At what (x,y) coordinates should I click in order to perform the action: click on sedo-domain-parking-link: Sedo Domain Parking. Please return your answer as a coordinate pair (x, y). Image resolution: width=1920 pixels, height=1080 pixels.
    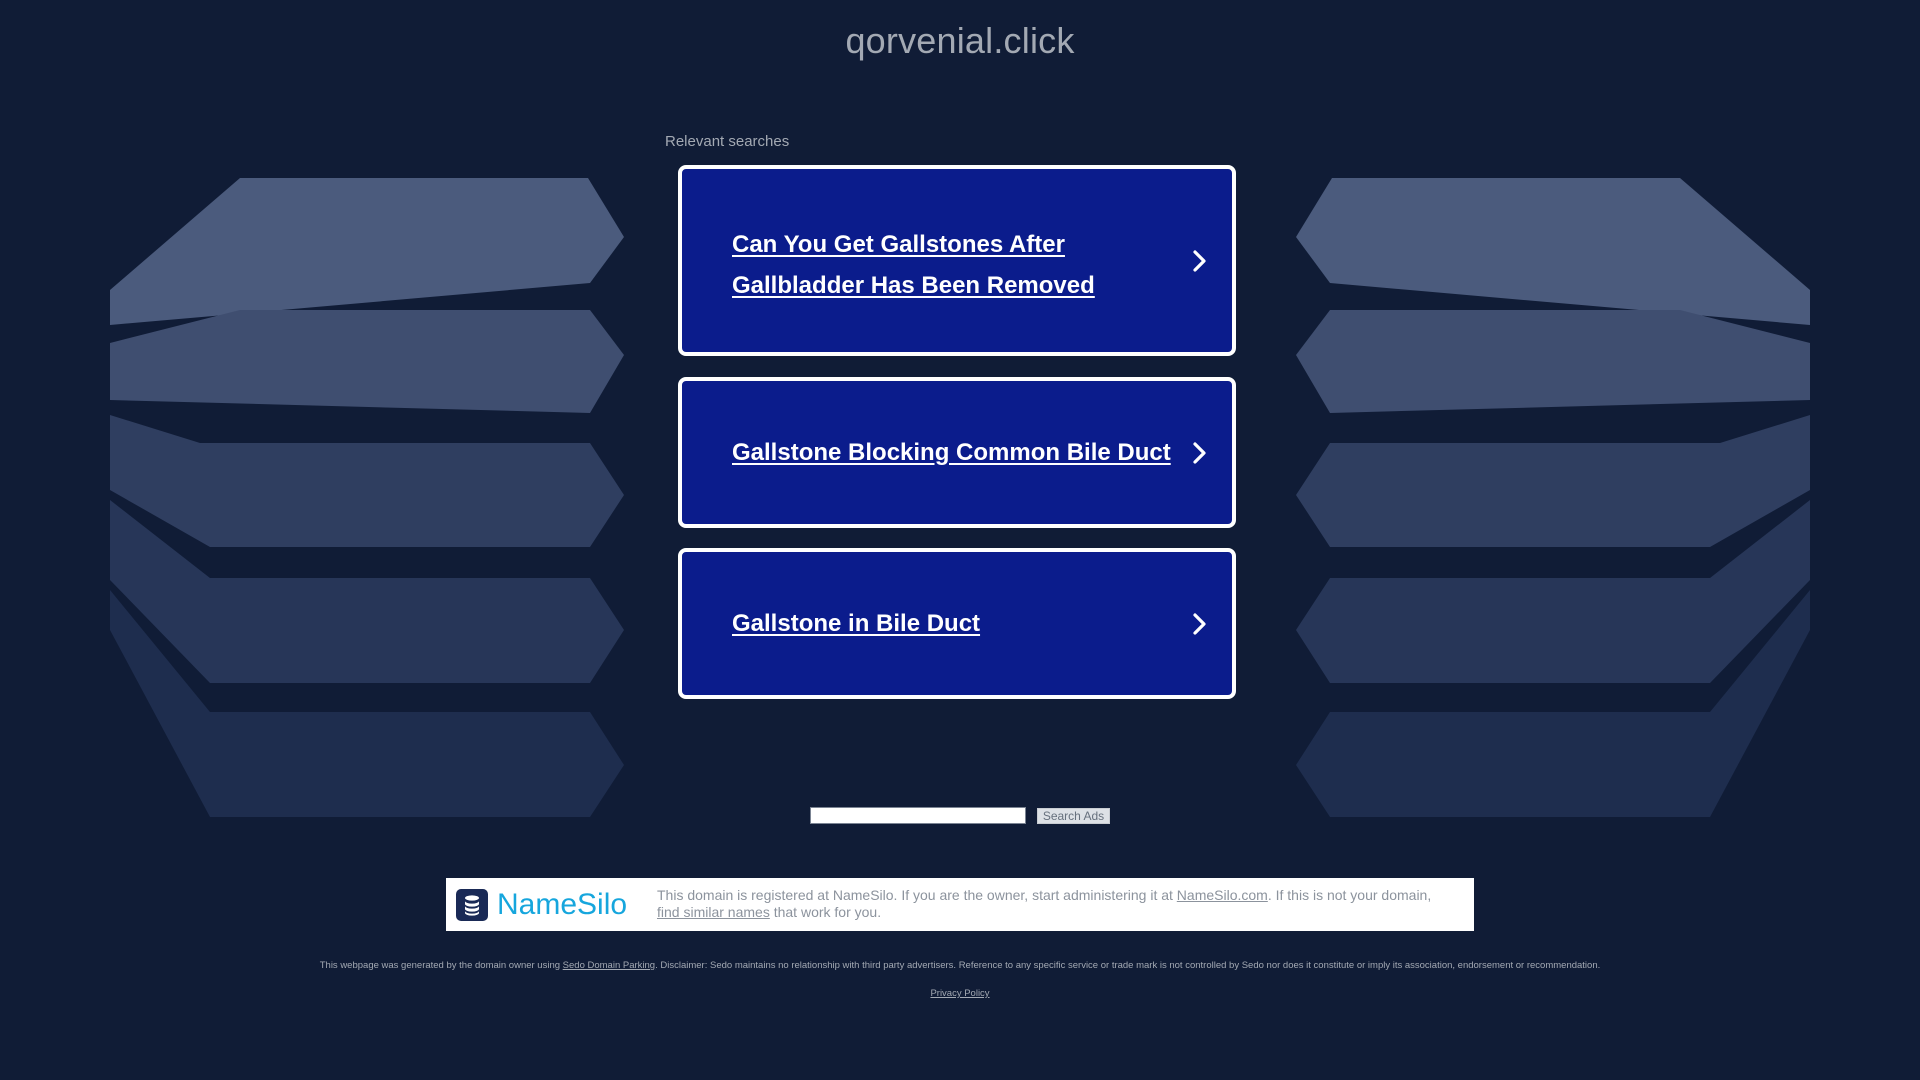
    Looking at the image, I should click on (609, 965).